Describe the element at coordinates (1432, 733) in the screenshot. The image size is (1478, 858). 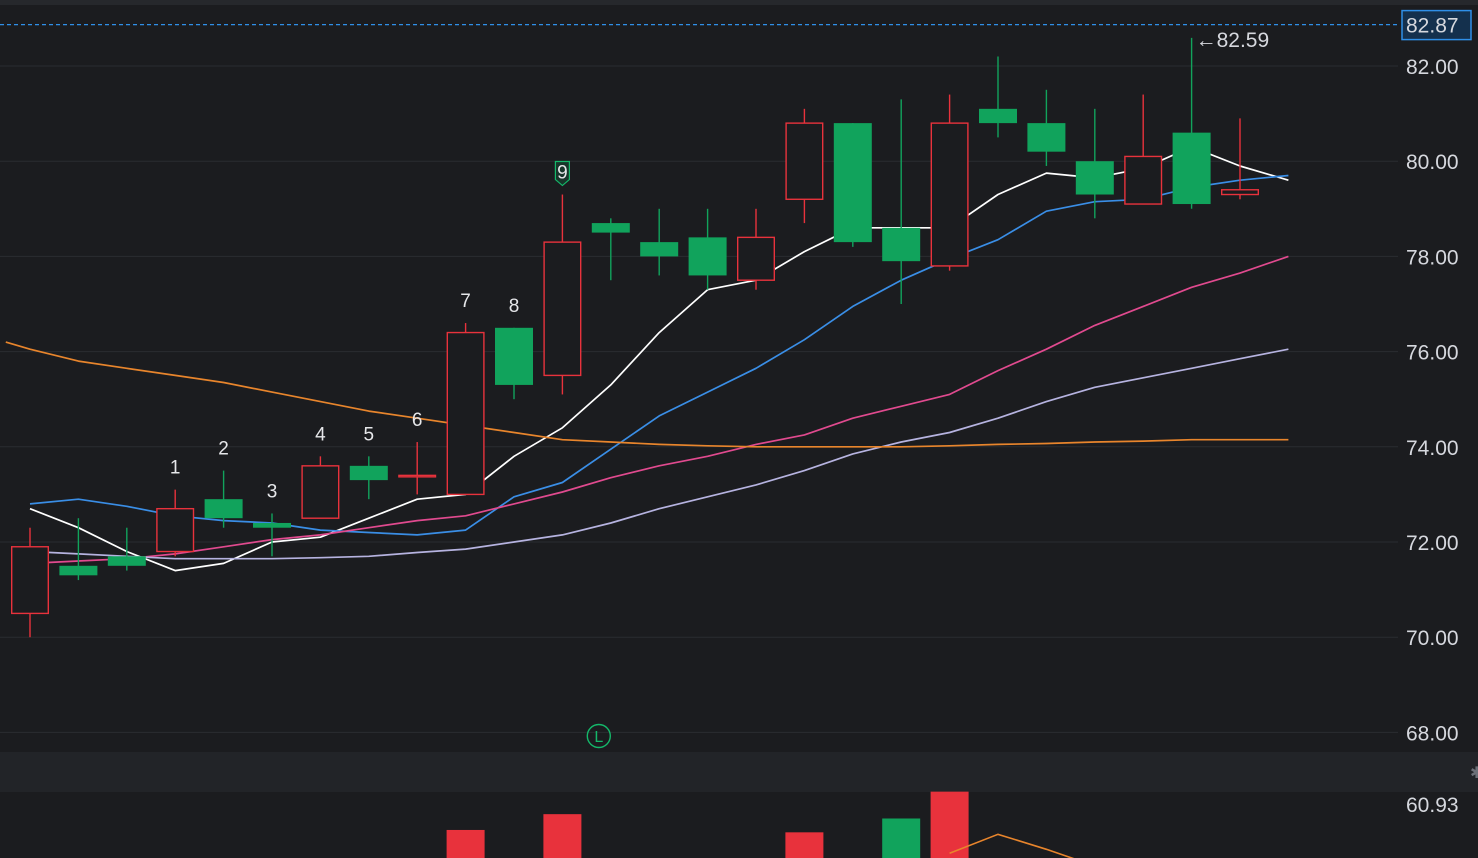
I see `price-tick-label: 68.00` at that location.